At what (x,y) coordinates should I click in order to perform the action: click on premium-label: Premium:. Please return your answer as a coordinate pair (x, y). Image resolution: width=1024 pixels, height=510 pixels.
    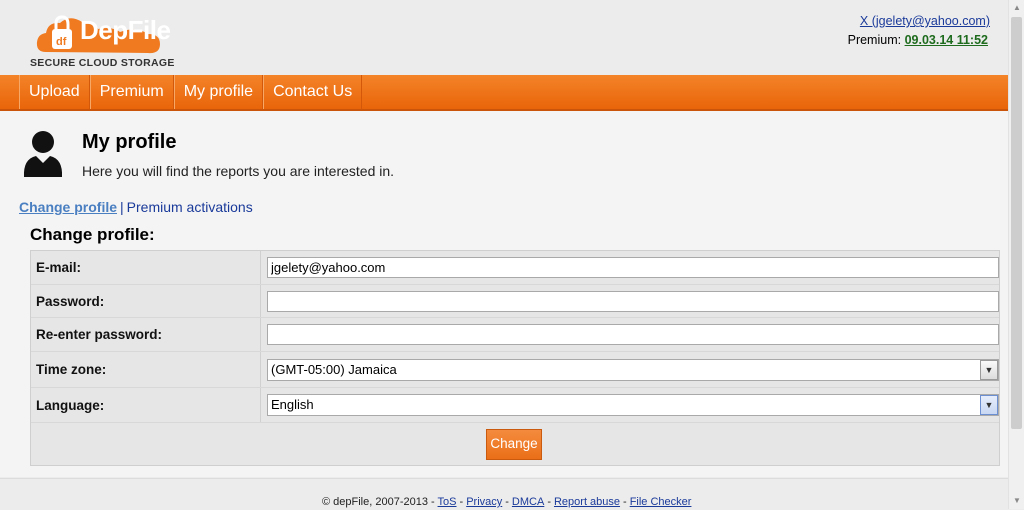
    Looking at the image, I should click on (874, 40).